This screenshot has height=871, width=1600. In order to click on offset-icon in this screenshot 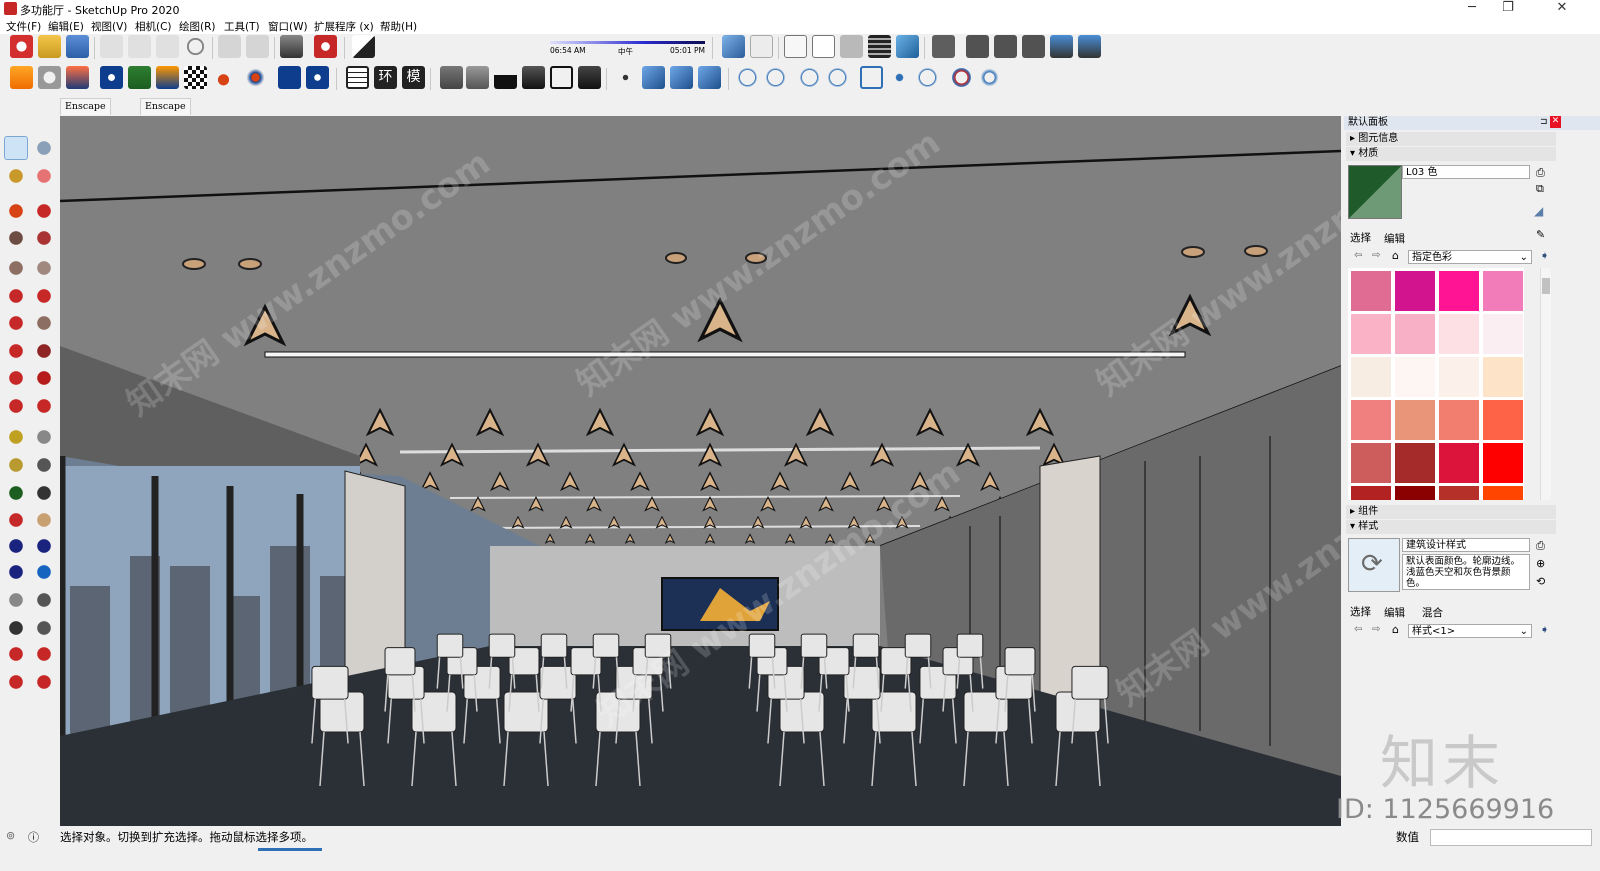, I will do `click(44, 406)`.